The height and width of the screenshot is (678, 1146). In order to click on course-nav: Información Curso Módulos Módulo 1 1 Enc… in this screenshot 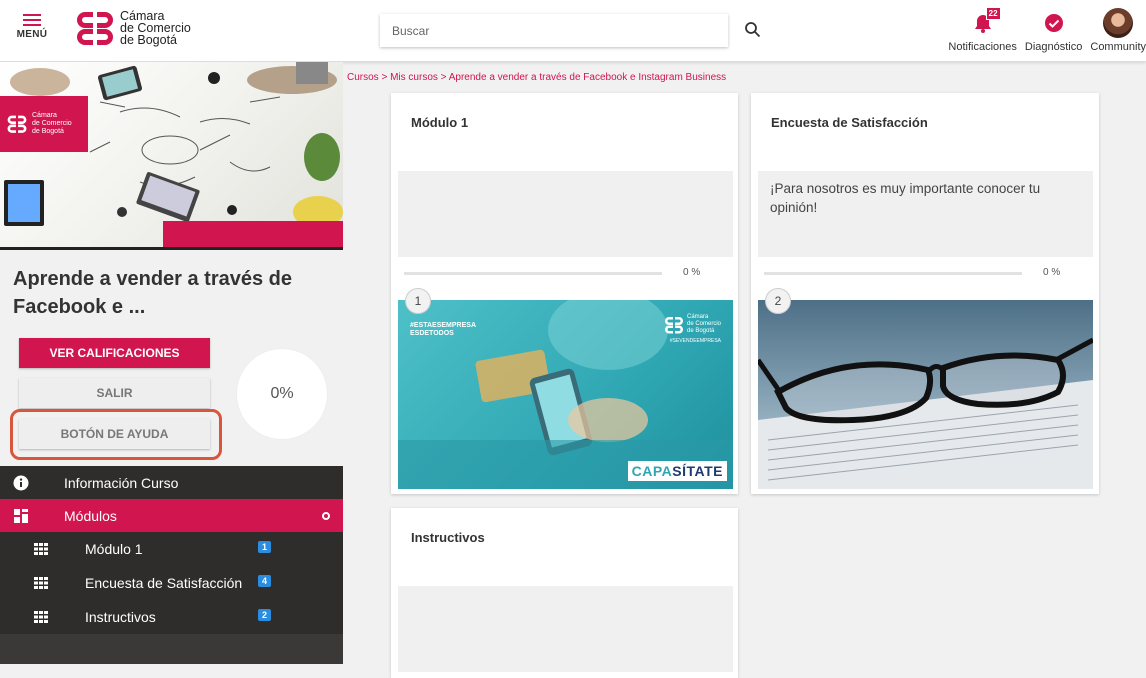, I will do `click(171, 565)`.